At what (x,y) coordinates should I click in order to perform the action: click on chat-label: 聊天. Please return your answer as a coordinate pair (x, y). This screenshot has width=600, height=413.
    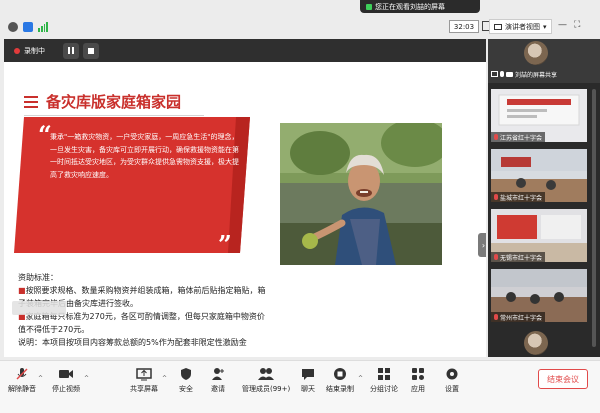
    Looking at the image, I should click on (308, 389).